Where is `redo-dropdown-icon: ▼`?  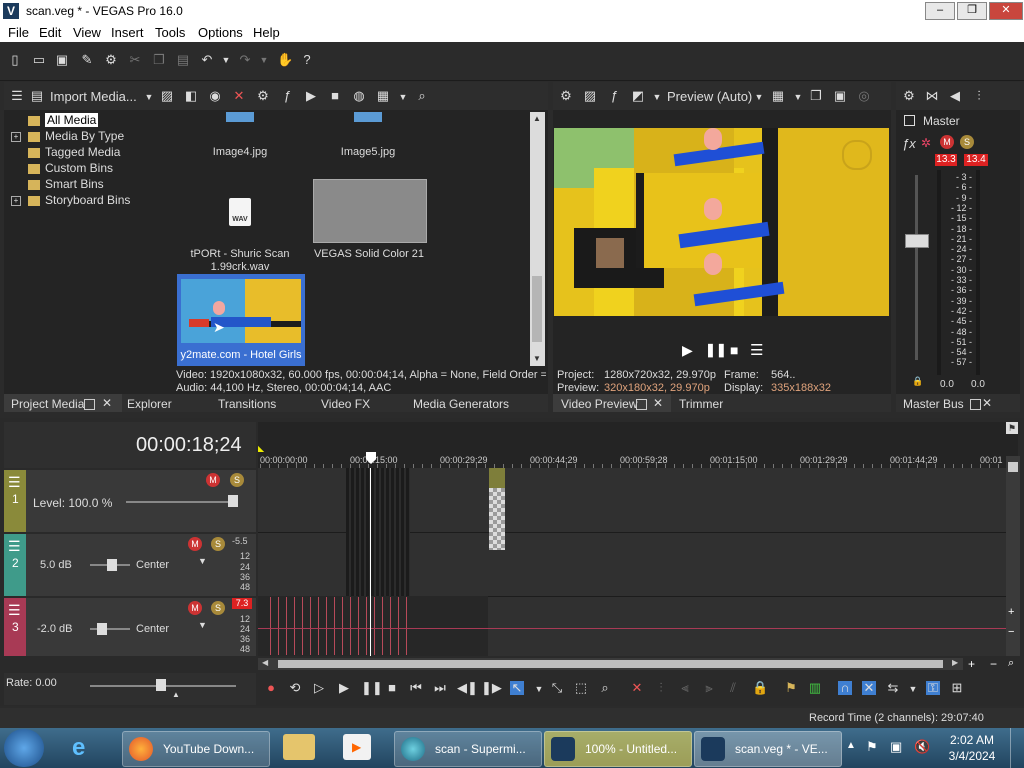 redo-dropdown-icon: ▼ is located at coordinates (264, 60).